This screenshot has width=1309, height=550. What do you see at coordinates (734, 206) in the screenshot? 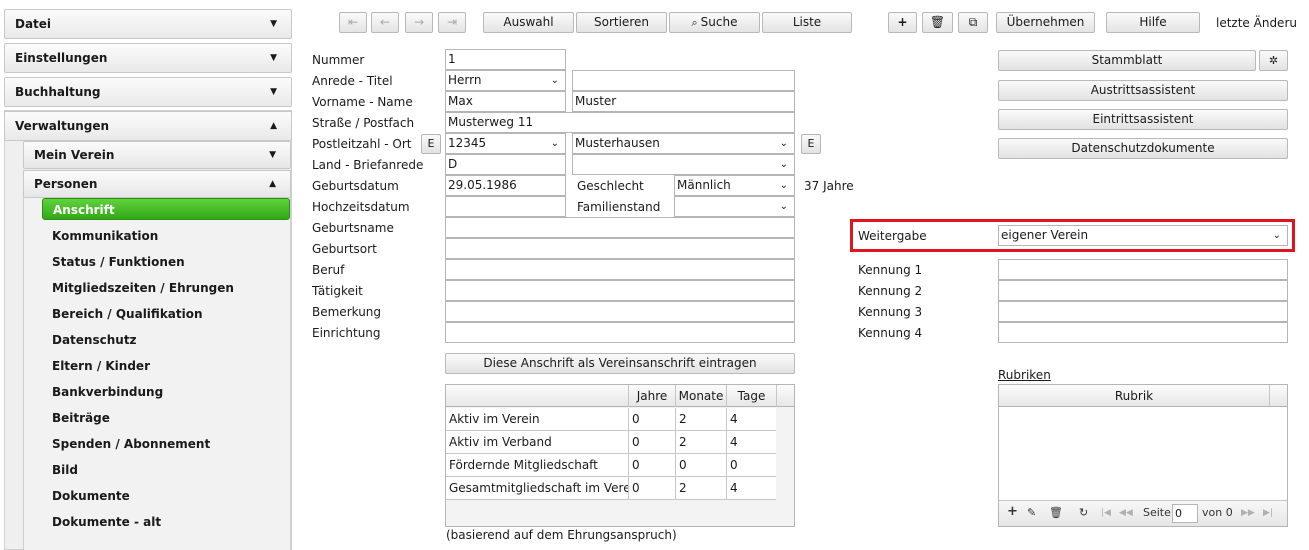
I see `familienstand-select: ⌄` at bounding box center [734, 206].